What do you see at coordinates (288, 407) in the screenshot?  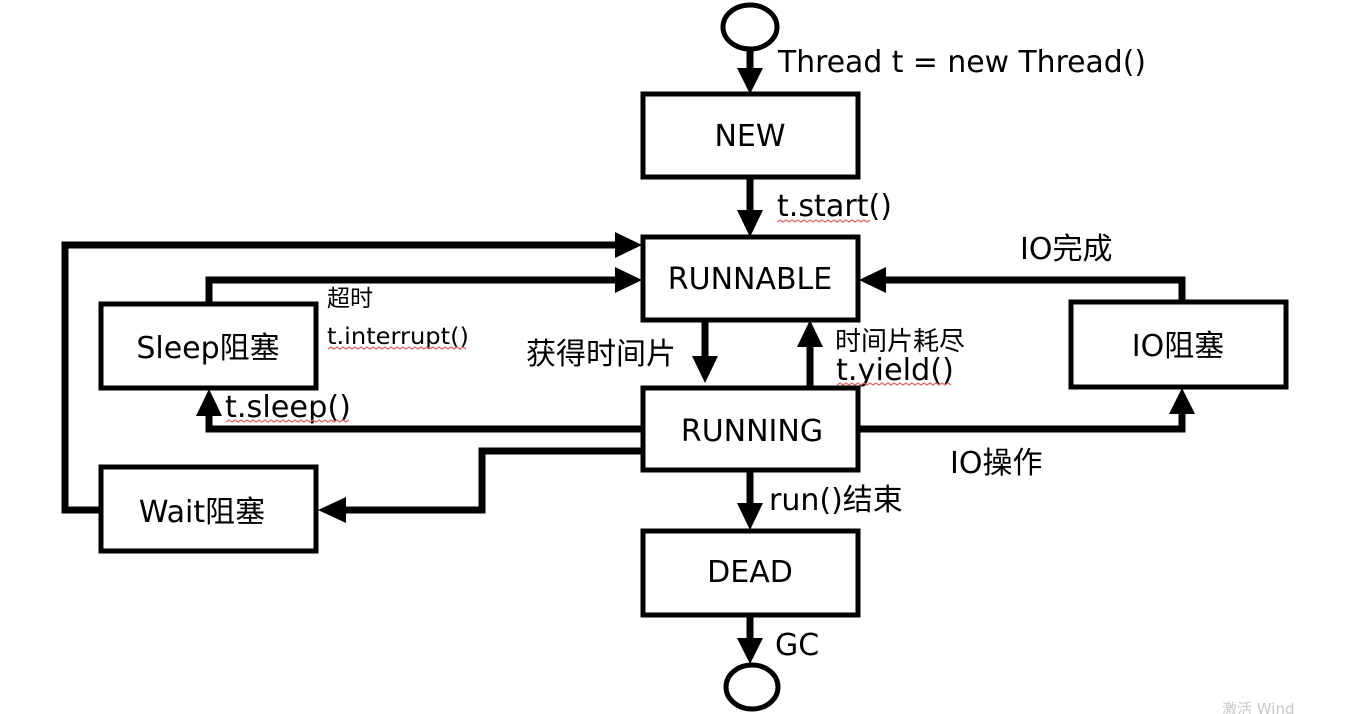 I see `label-sleep: t.sleep()` at bounding box center [288, 407].